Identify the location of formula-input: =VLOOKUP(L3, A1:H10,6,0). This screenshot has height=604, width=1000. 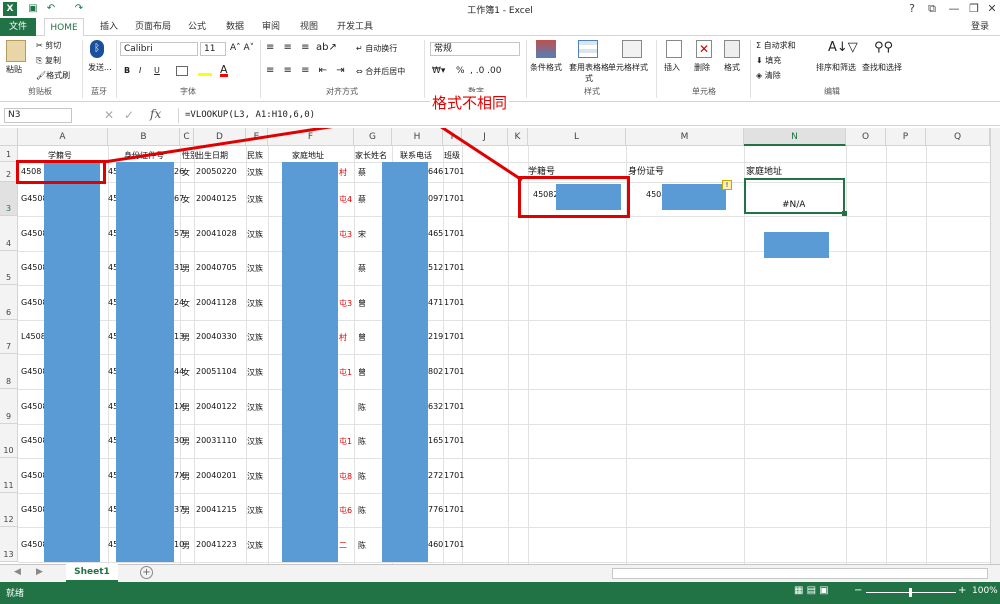
(583, 115).